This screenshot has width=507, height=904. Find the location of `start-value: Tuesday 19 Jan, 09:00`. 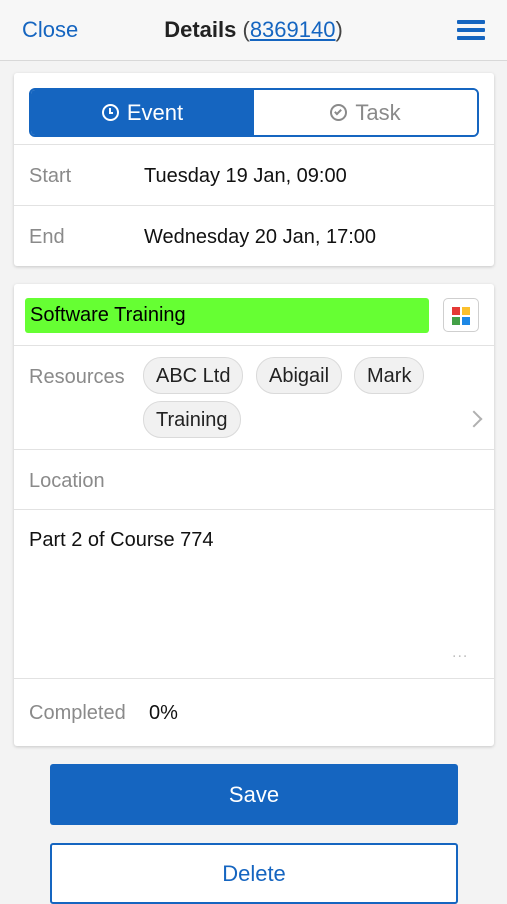

start-value: Tuesday 19 Jan, 09:00 is located at coordinates (245, 176).